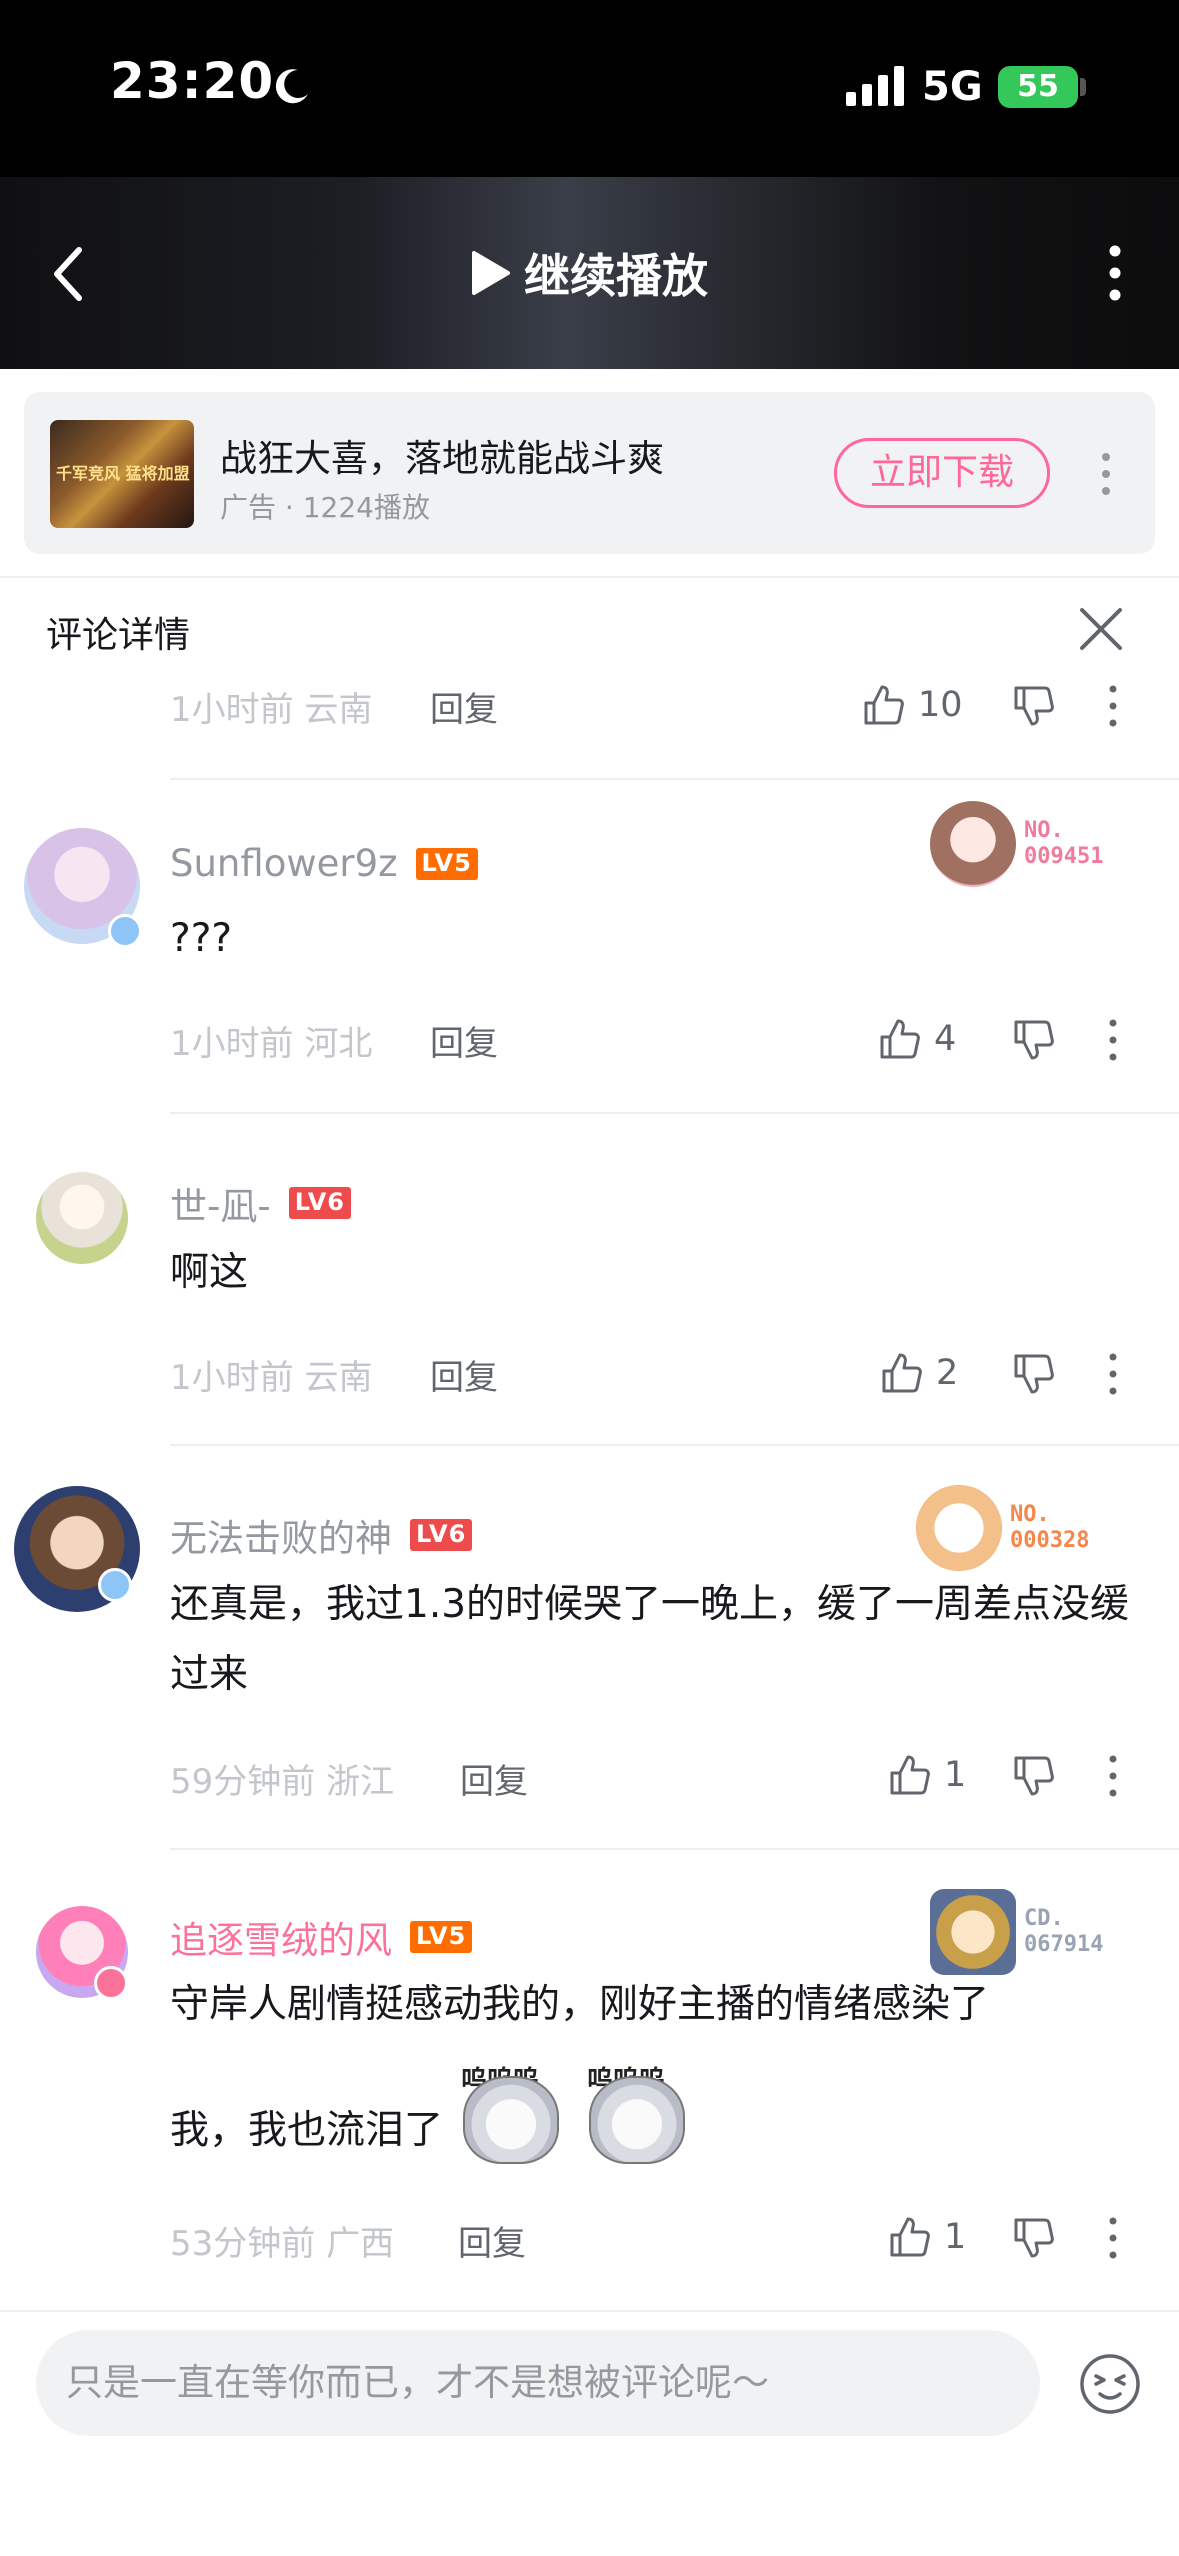 This screenshot has width=1179, height=2556. What do you see at coordinates (650, 1639) in the screenshot?
I see `comment-text: 还真是，我过1.3的时候哭了一晚上，缓了一周差点没缓过来` at bounding box center [650, 1639].